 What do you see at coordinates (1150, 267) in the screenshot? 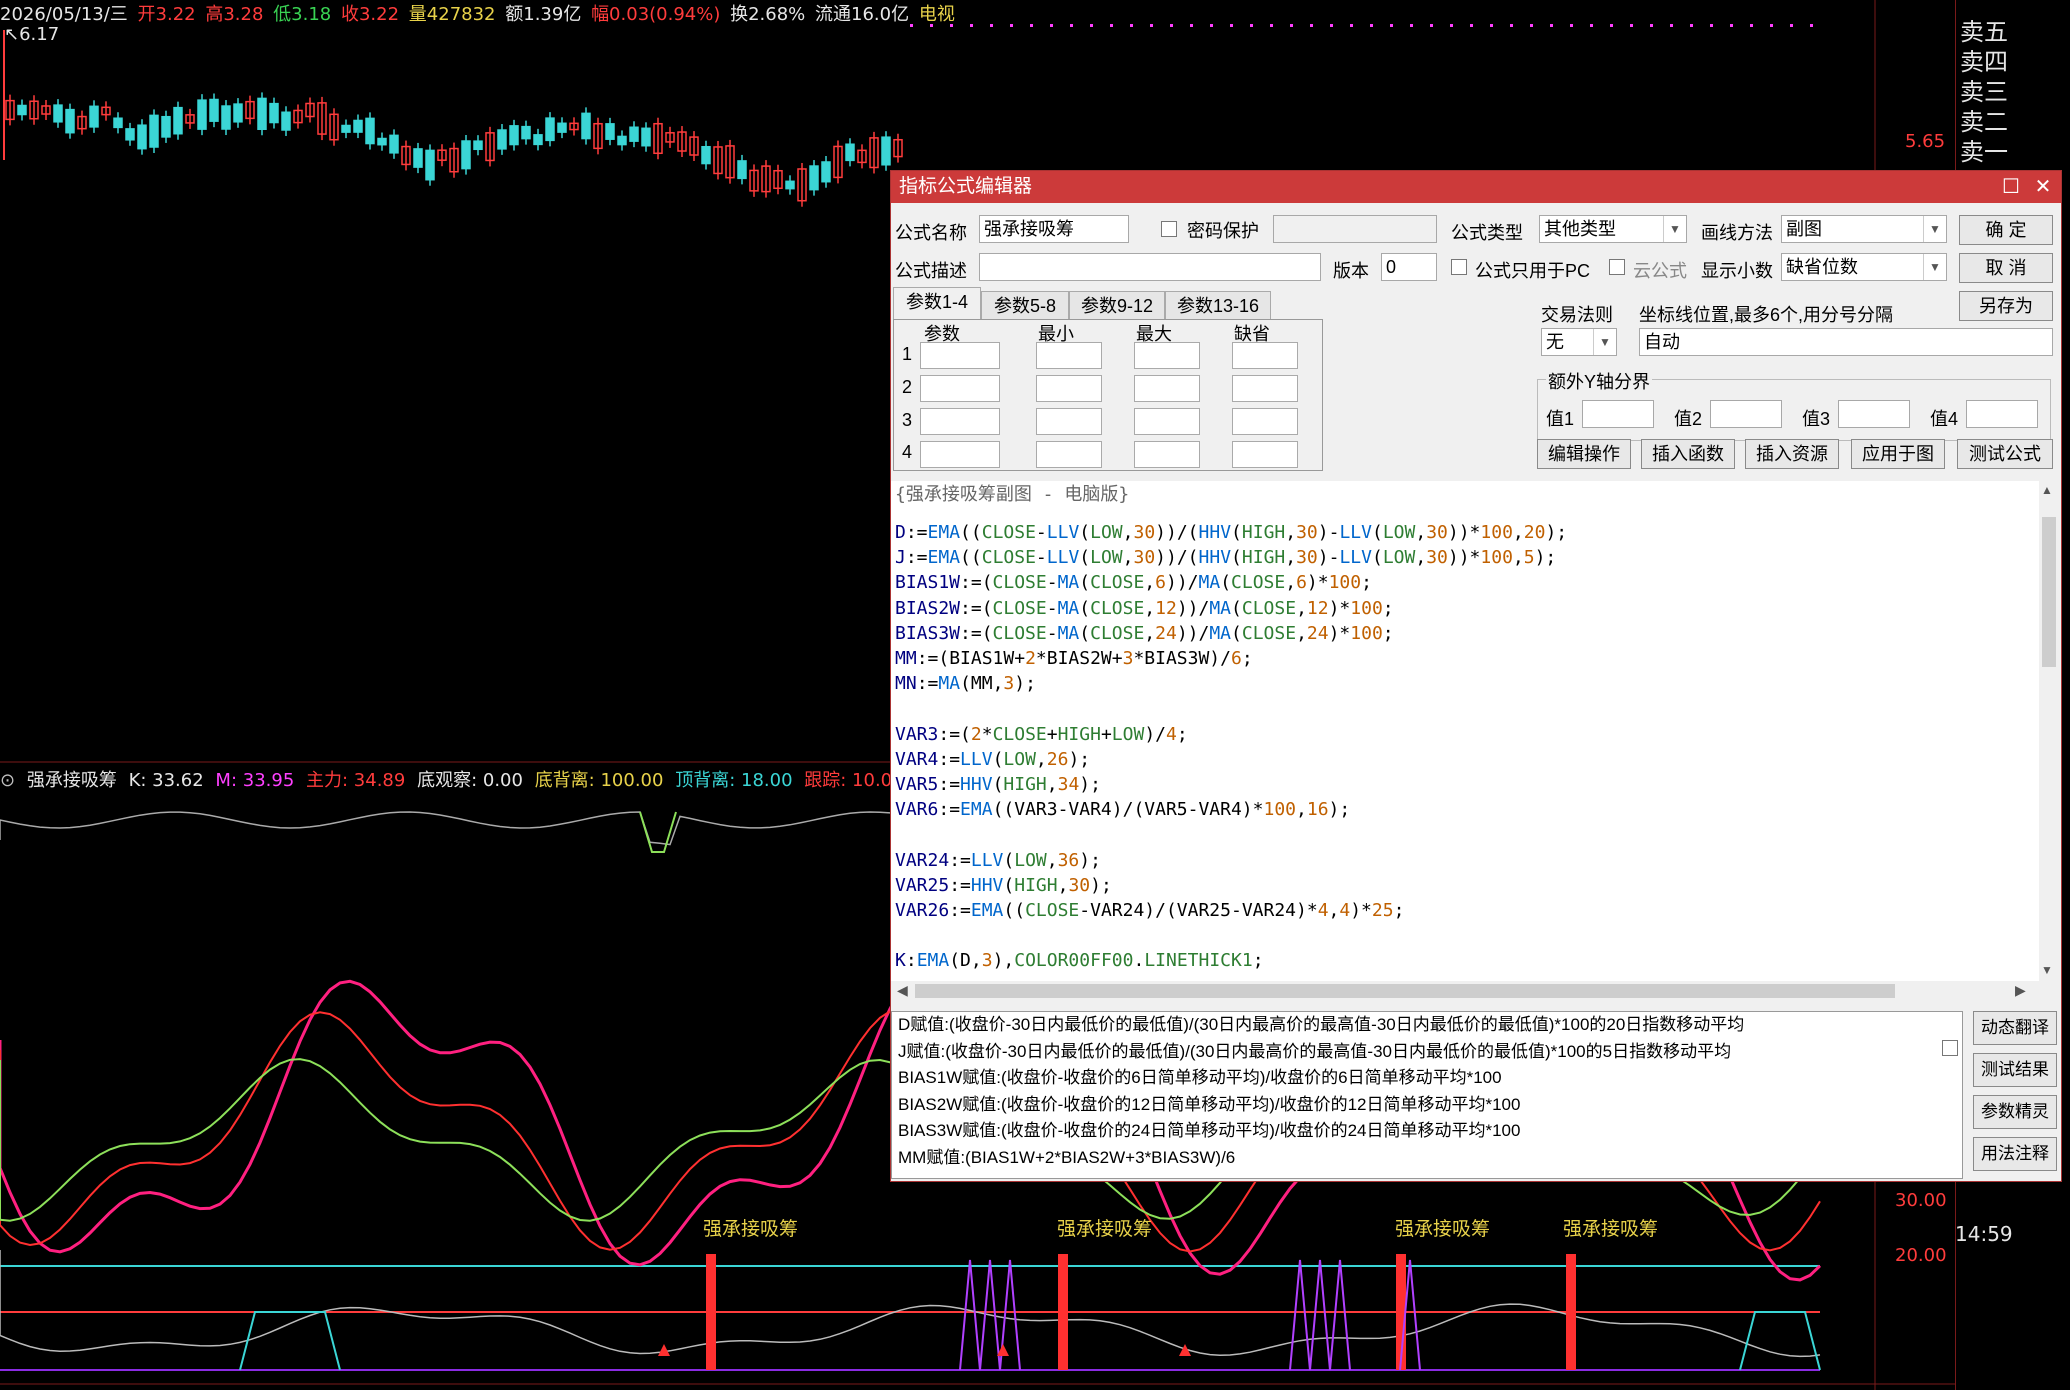
I see `formula-desc-input` at bounding box center [1150, 267].